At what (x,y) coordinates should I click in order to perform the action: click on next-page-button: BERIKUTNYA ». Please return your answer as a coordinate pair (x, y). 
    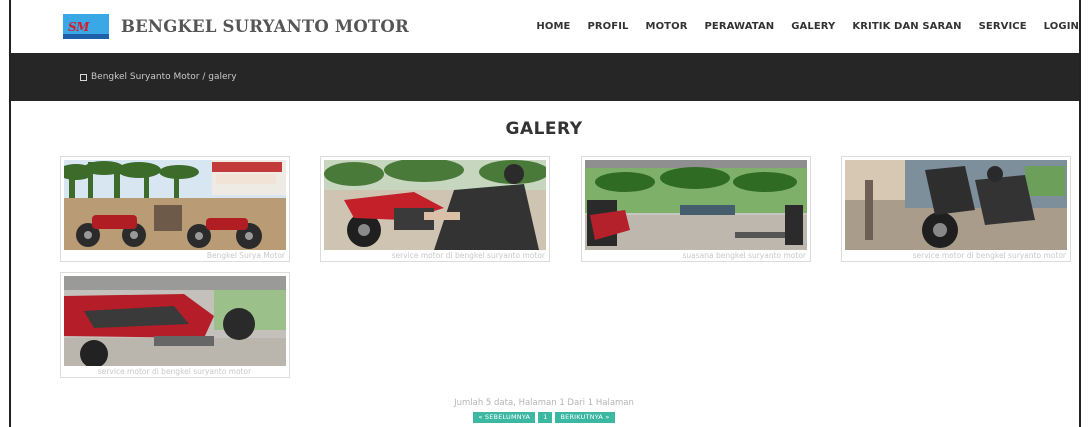
    Looking at the image, I should click on (585, 417).